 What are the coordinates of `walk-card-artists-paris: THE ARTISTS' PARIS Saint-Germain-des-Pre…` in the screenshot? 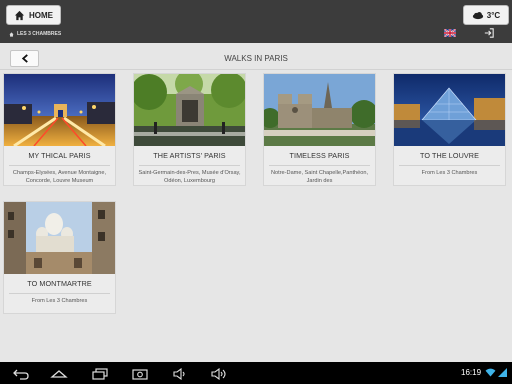 It's located at (189, 129).